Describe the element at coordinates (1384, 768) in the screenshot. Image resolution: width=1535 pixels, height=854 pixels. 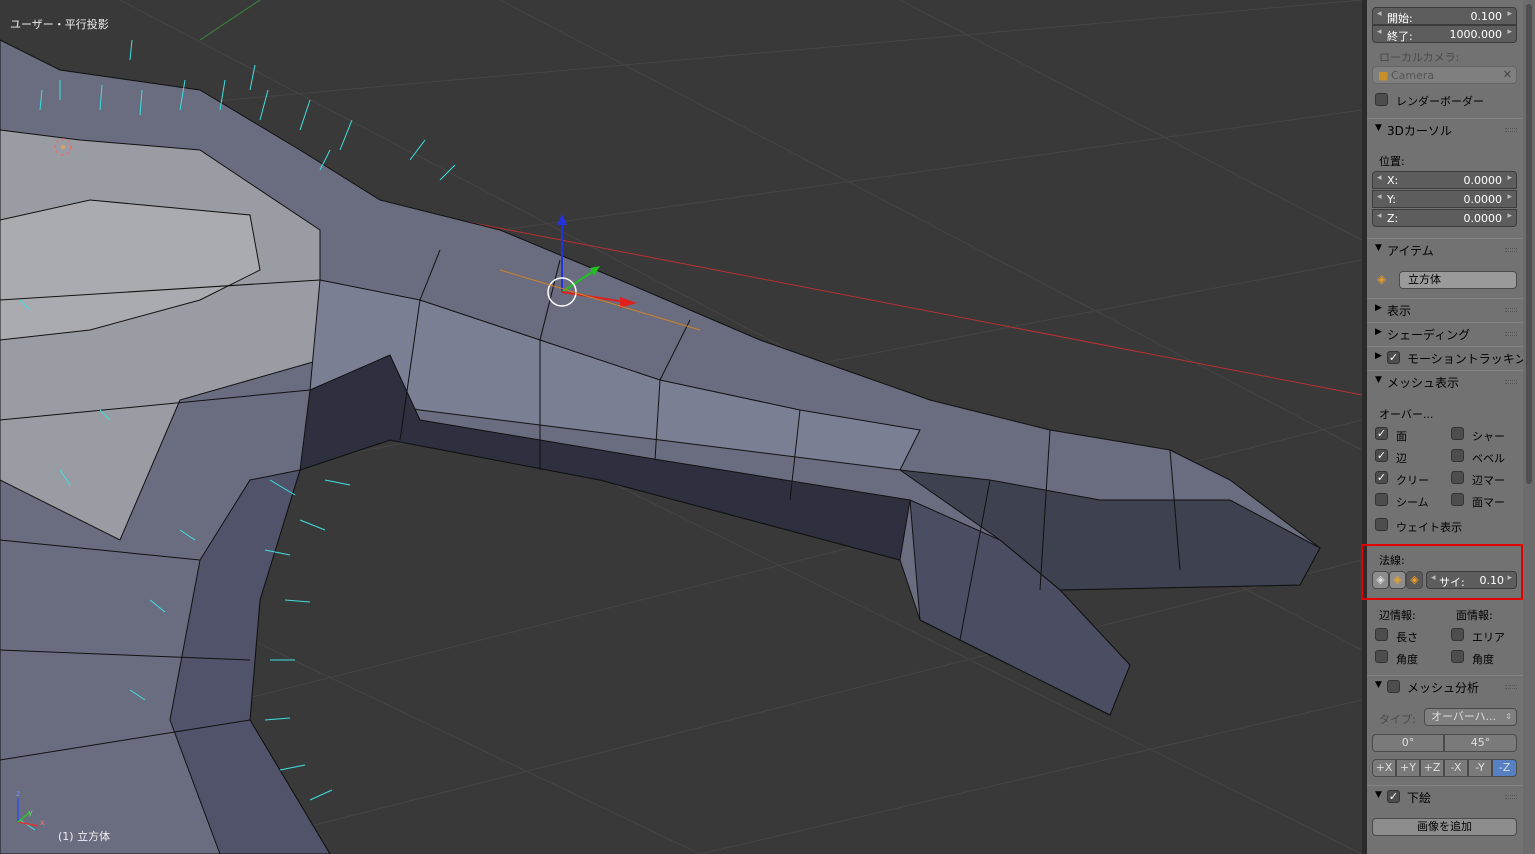
I see `axis-pos-x-button: +X` at that location.